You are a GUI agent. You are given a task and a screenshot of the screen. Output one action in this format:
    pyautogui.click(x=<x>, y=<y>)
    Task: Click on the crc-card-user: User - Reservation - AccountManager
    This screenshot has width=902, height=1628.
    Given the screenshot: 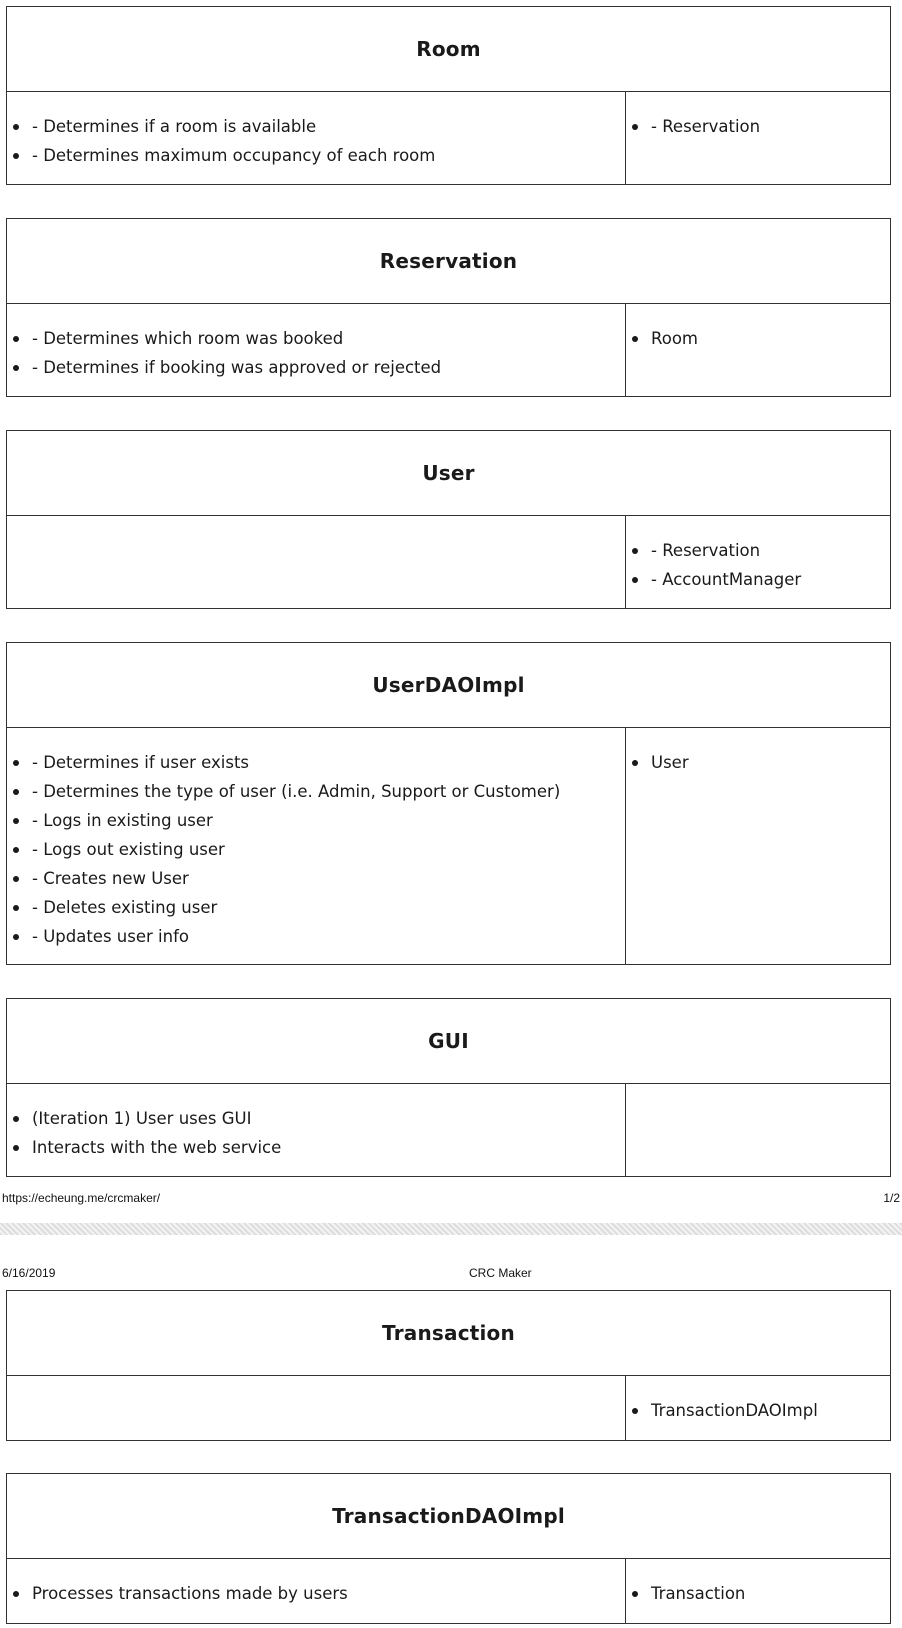 What is the action you would take?
    pyautogui.click(x=448, y=519)
    